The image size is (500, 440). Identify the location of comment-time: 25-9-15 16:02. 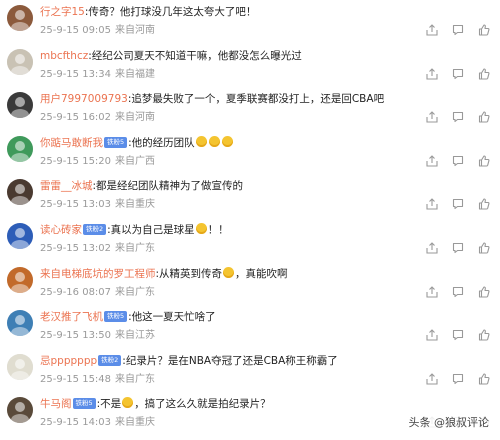
(76, 118).